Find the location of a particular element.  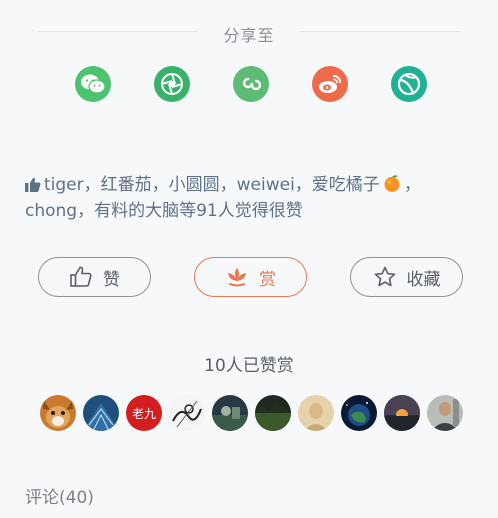

rewarder-avatars: 老九 is located at coordinates (251, 413).